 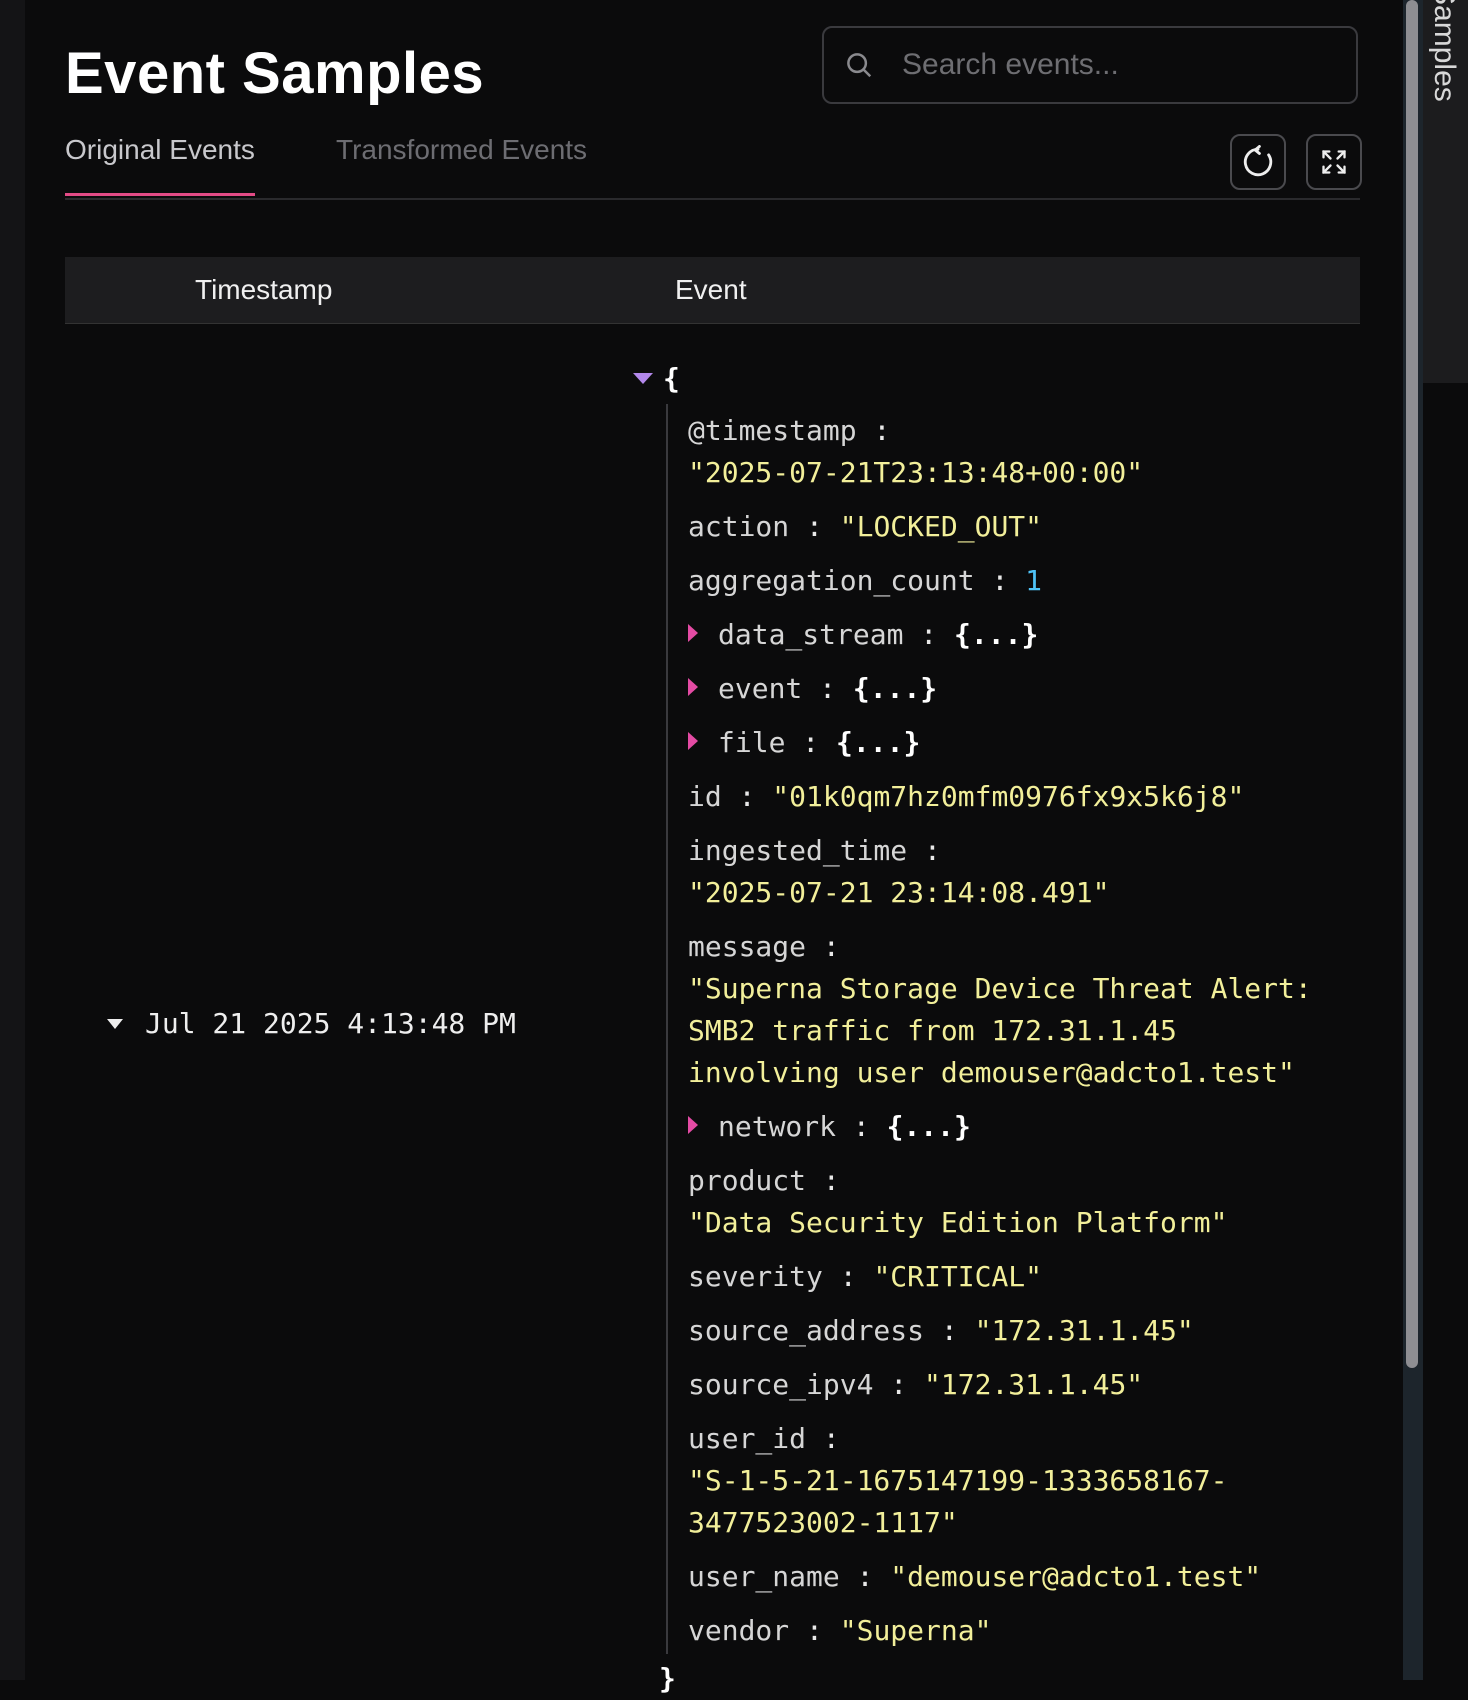 What do you see at coordinates (656, 378) in the screenshot?
I see `json-root-toggle: {` at bounding box center [656, 378].